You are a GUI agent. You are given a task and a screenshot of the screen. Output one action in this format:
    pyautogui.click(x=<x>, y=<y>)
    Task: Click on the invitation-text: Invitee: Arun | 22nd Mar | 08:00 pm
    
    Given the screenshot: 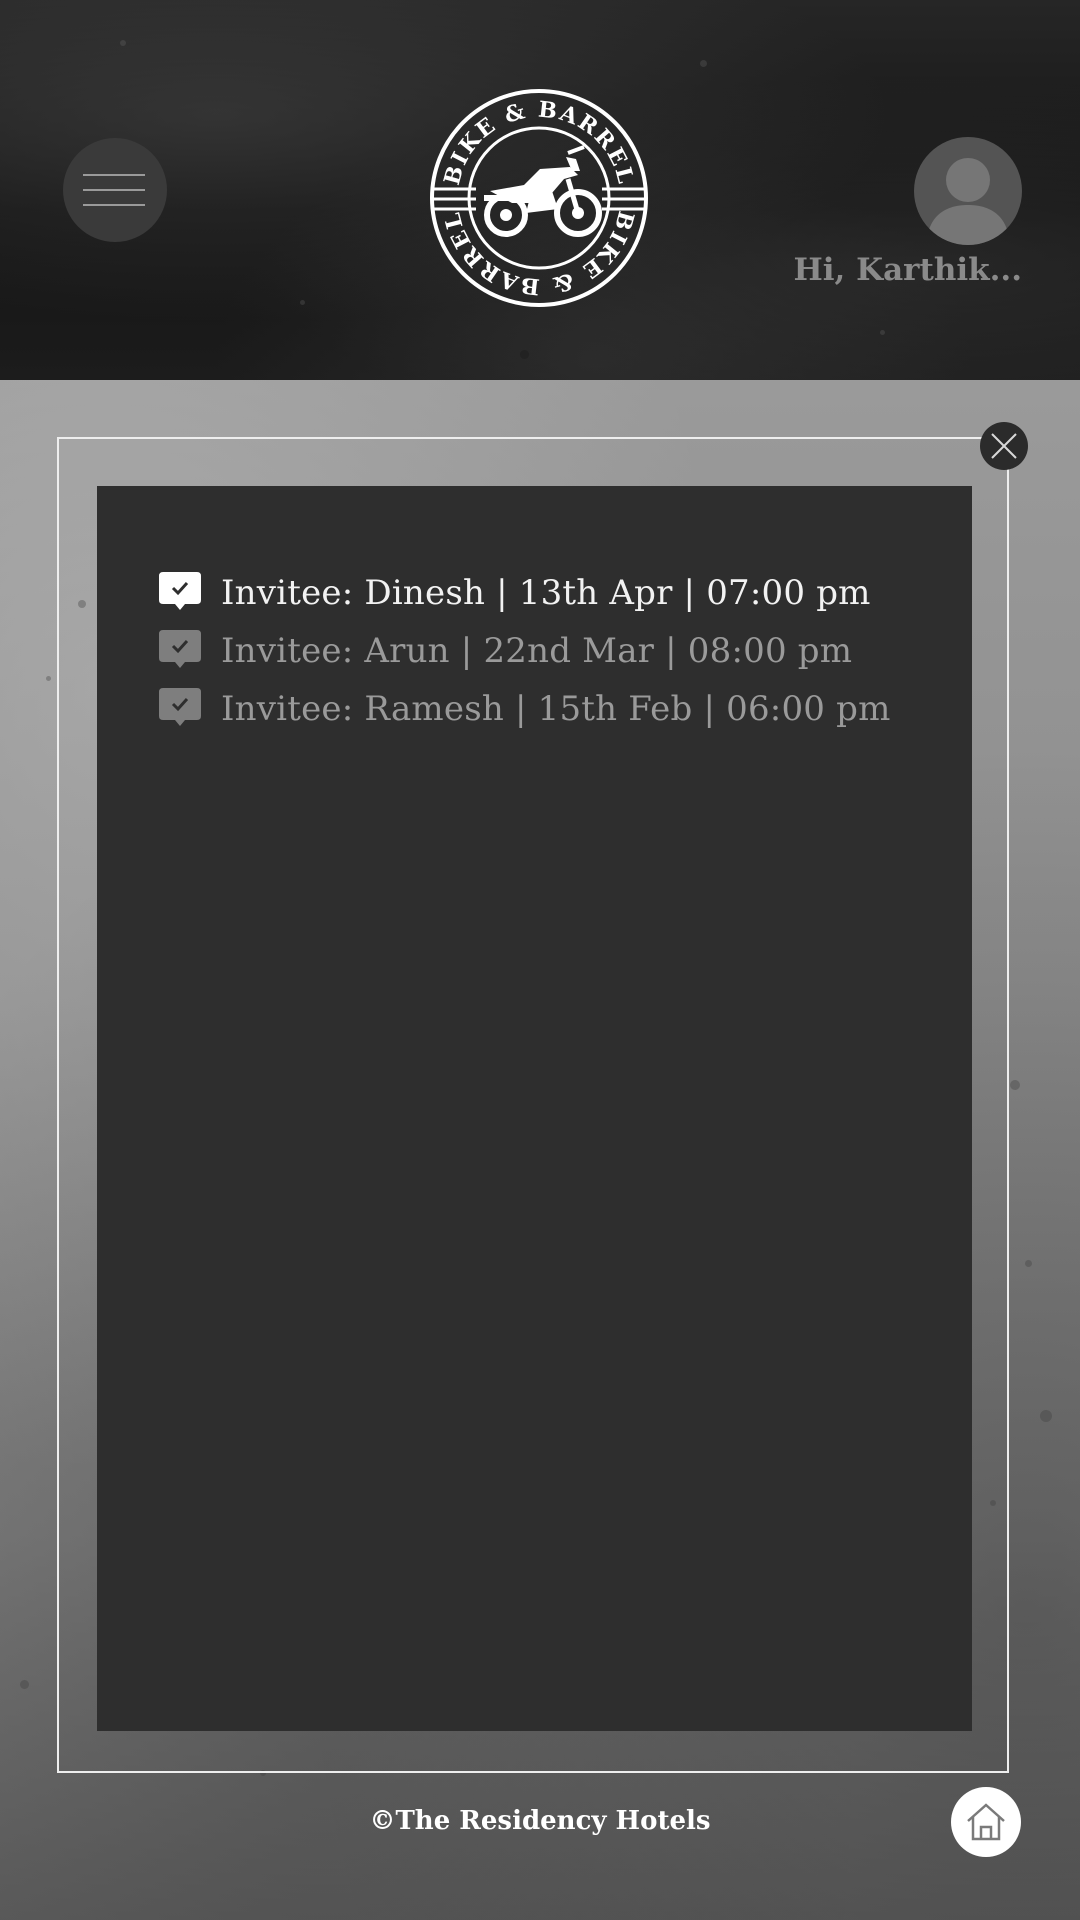 What is the action you would take?
    pyautogui.click(x=537, y=651)
    